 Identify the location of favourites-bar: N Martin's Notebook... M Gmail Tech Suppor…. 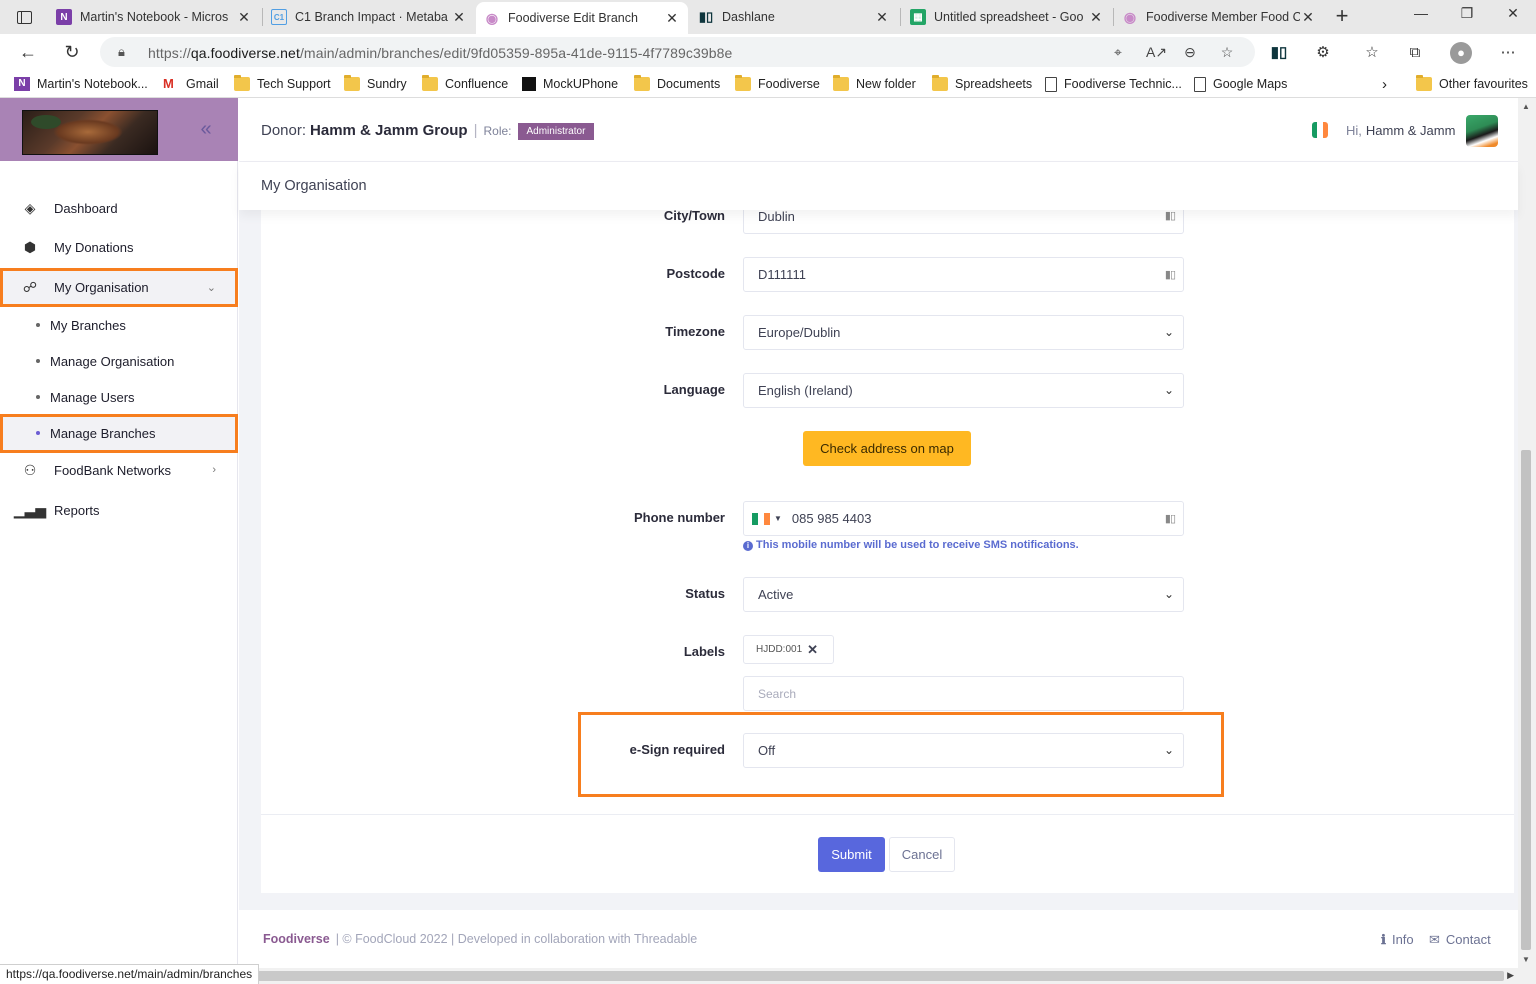
(768, 84).